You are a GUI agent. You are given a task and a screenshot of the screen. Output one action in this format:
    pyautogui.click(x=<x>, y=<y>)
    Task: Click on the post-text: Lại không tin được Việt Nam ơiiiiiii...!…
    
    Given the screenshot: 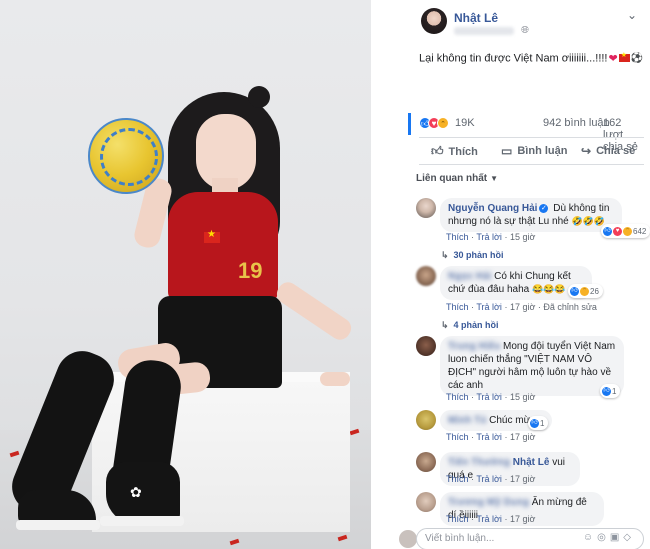 What is the action you would take?
    pyautogui.click(x=531, y=58)
    